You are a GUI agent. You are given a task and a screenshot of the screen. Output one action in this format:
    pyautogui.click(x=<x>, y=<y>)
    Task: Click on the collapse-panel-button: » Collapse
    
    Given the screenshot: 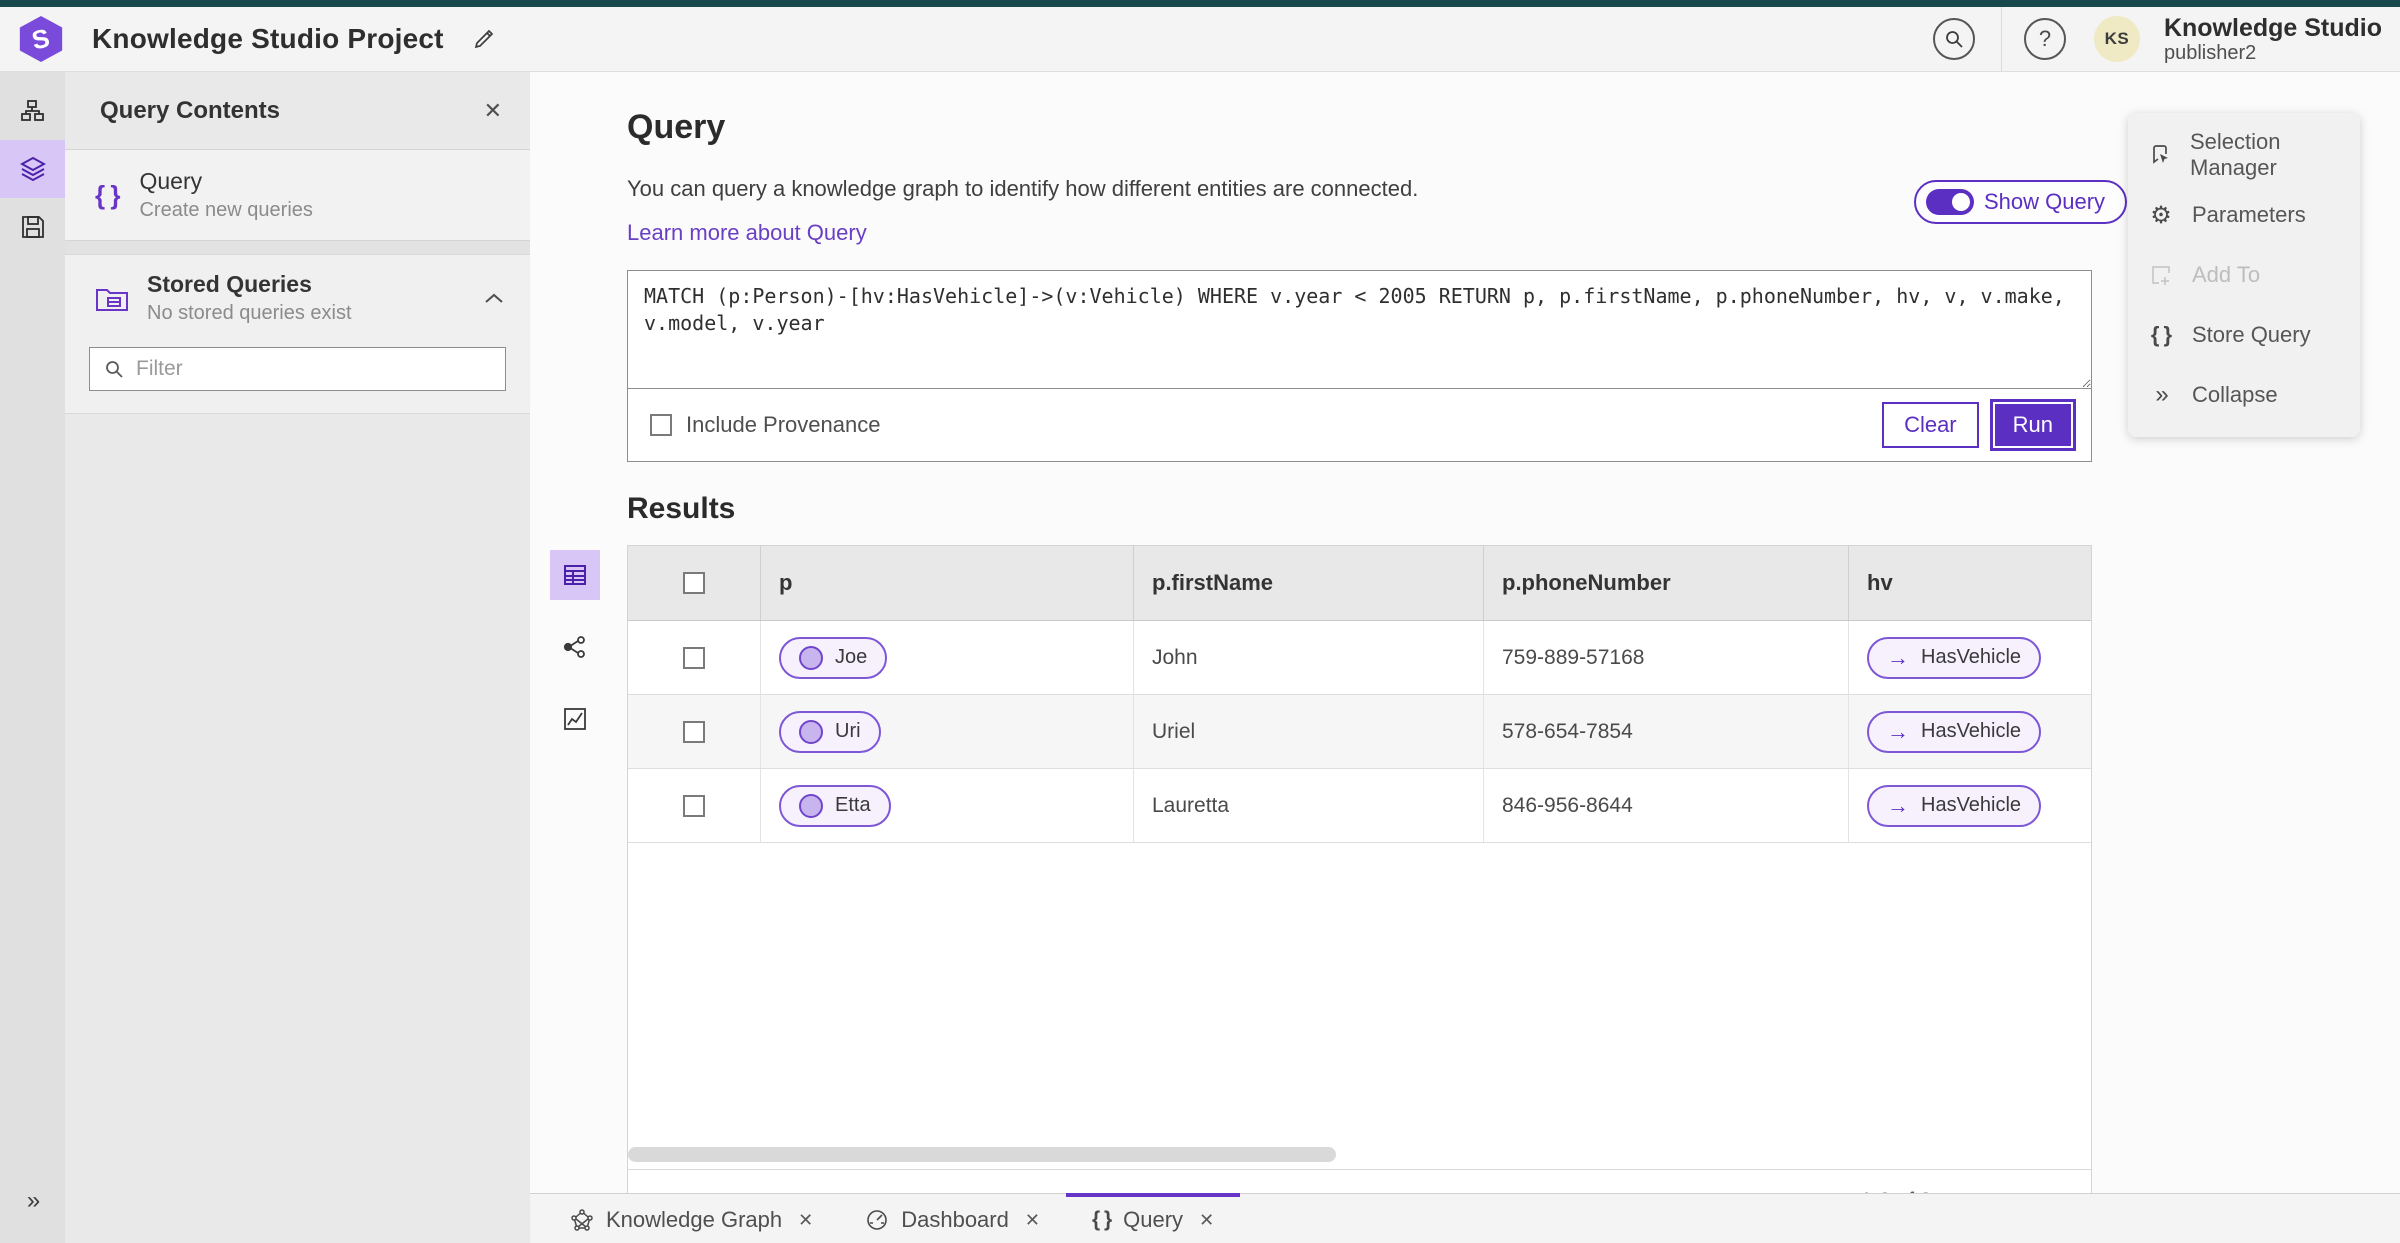 What is the action you would take?
    pyautogui.click(x=2244, y=395)
    